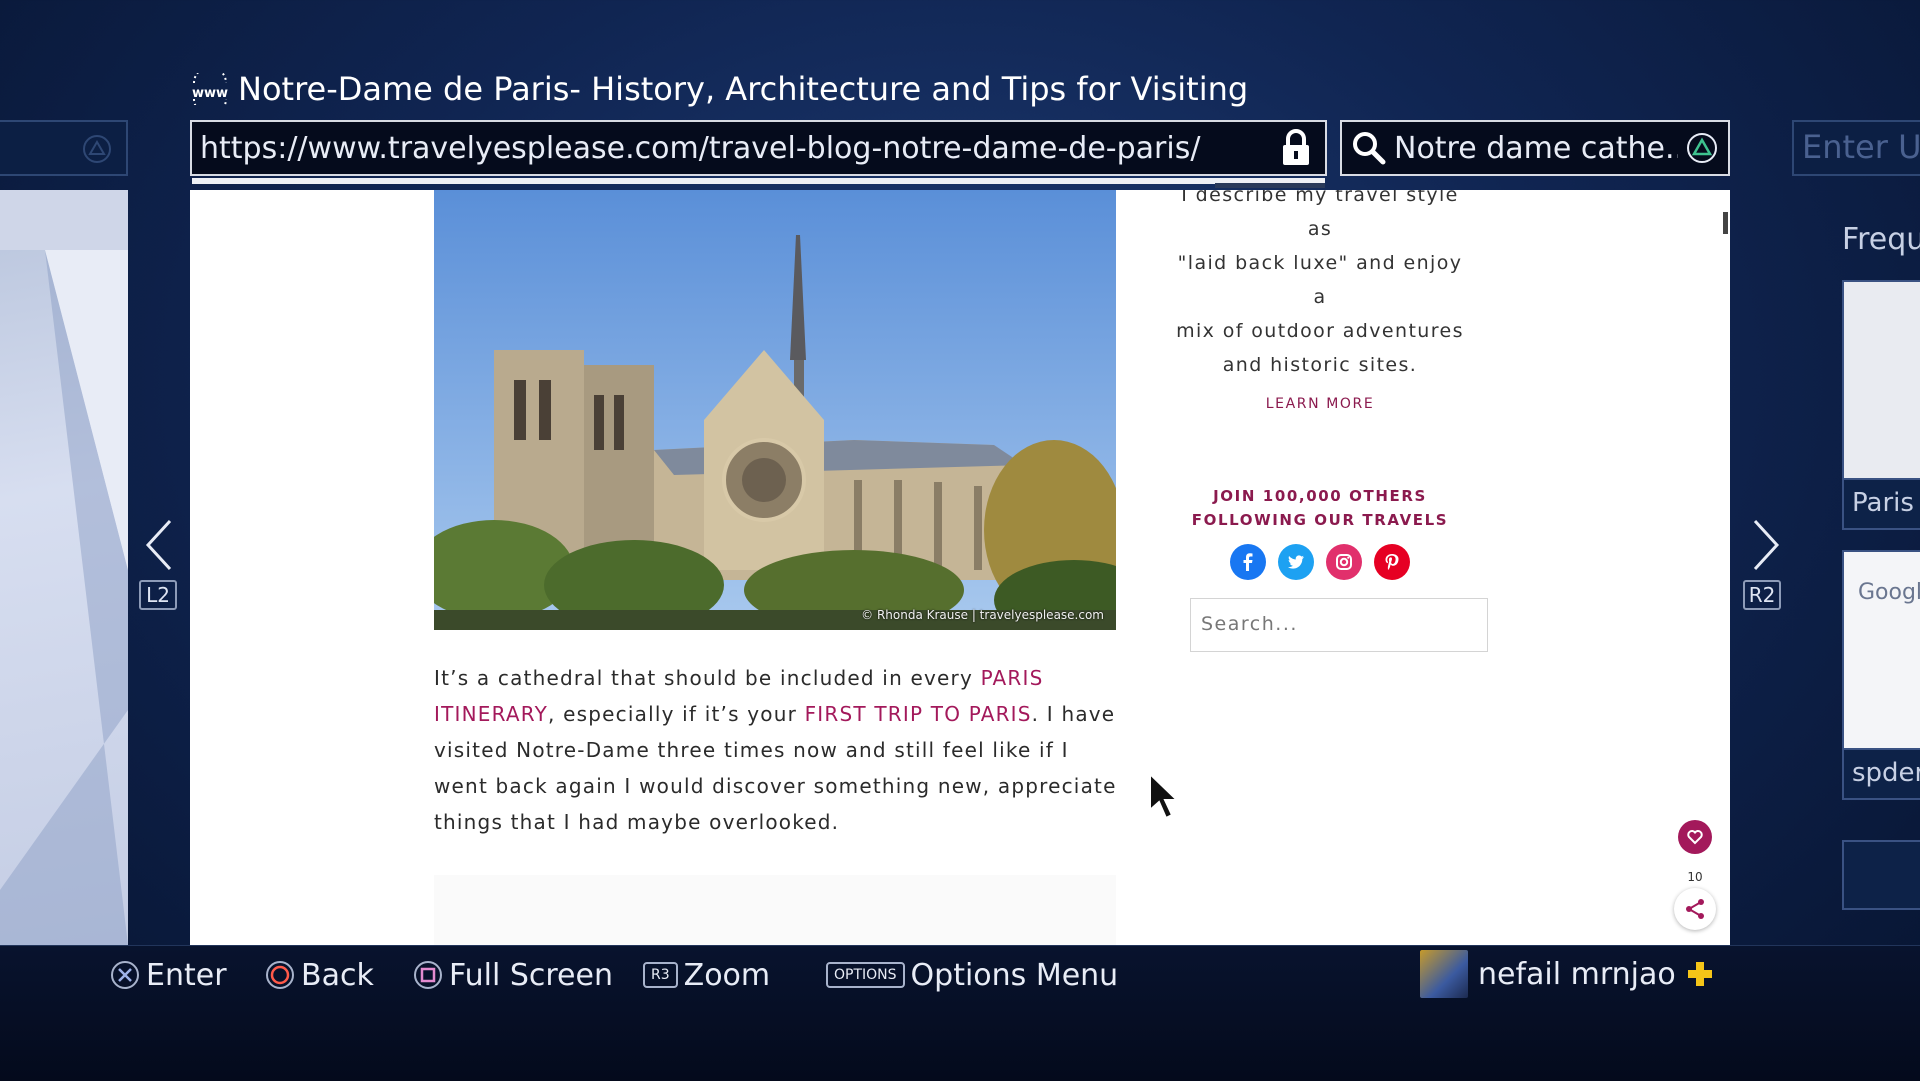 The width and height of the screenshot is (1920, 1081). I want to click on share-button, so click(1695, 909).